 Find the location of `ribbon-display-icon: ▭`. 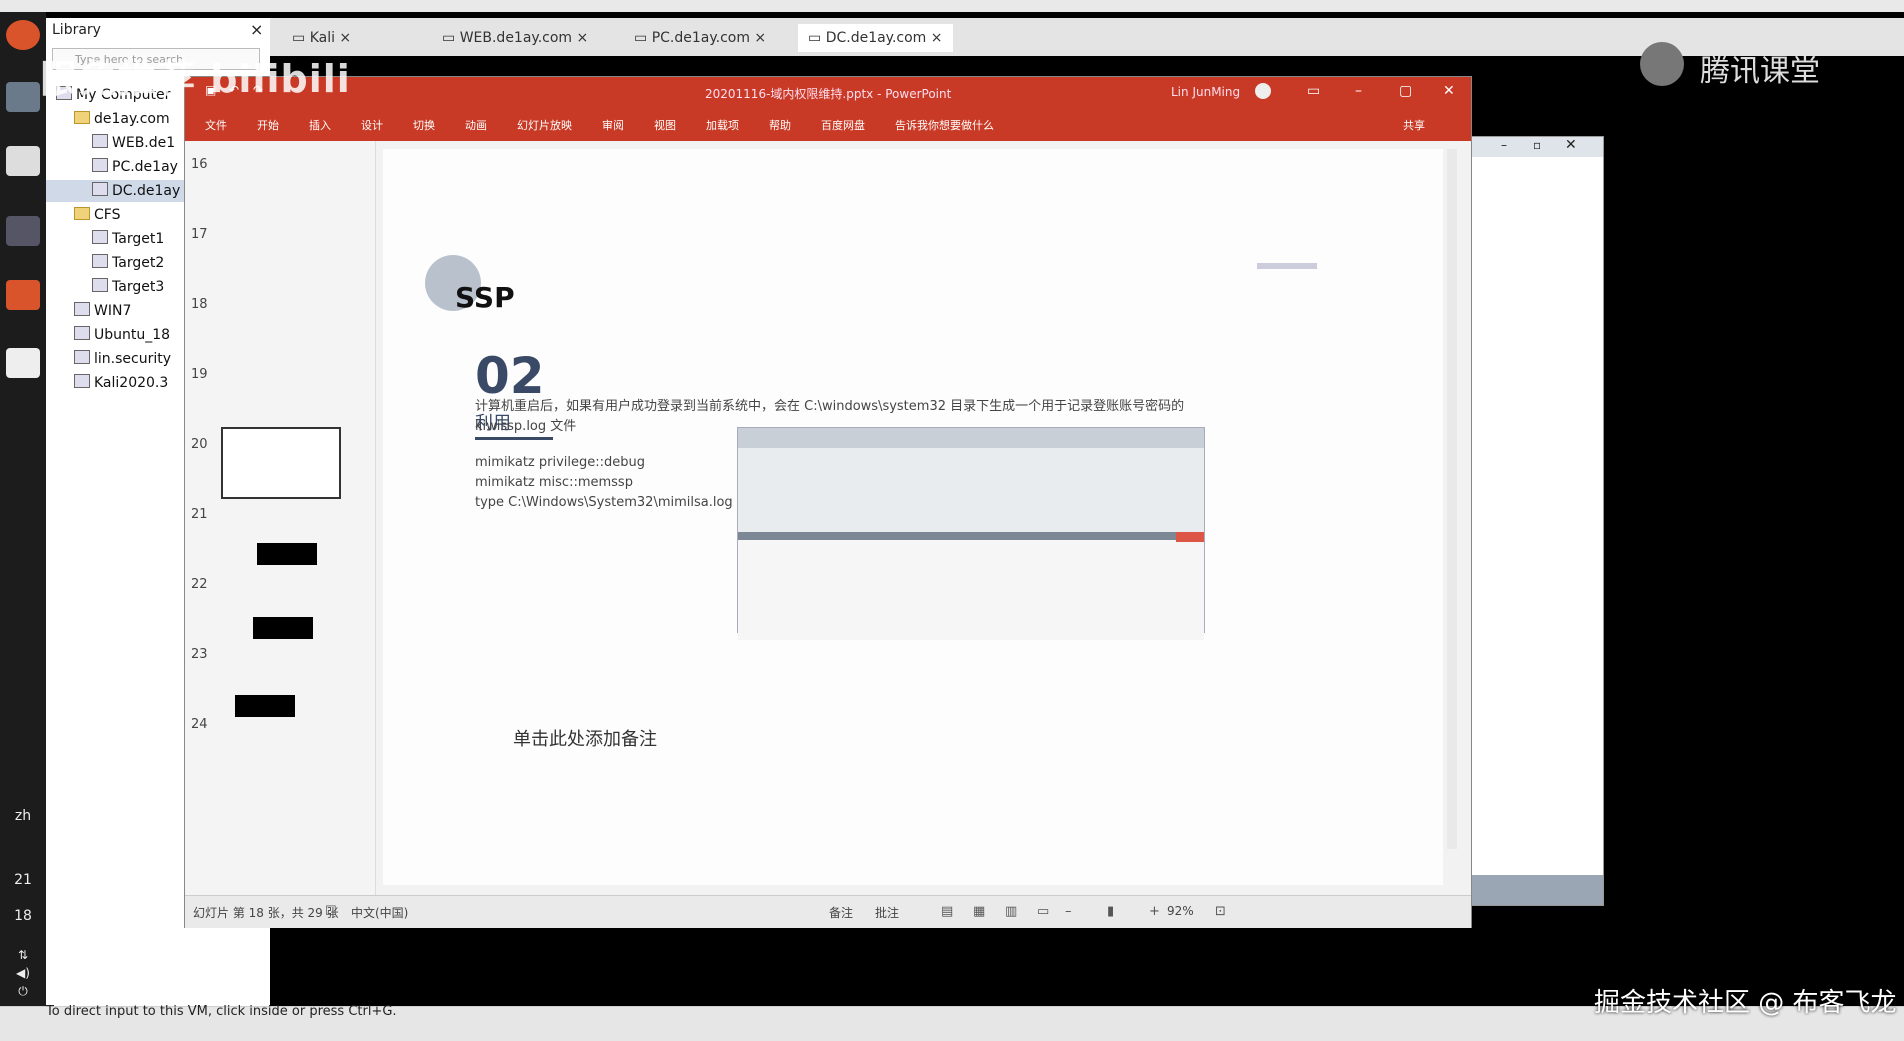

ribbon-display-icon: ▭ is located at coordinates (1313, 91).